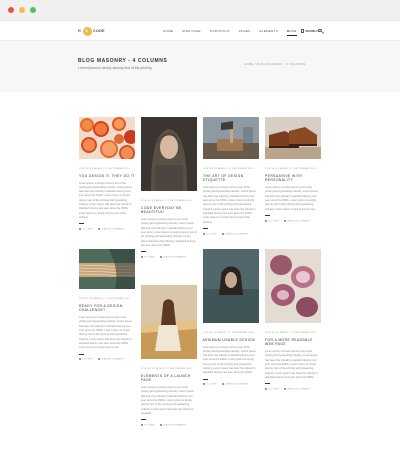 Image resolution: width=400 pixels, height=457 pixels. Describe the element at coordinates (245, 31) in the screenshot. I see `nav-item-pages: PAGES` at that location.